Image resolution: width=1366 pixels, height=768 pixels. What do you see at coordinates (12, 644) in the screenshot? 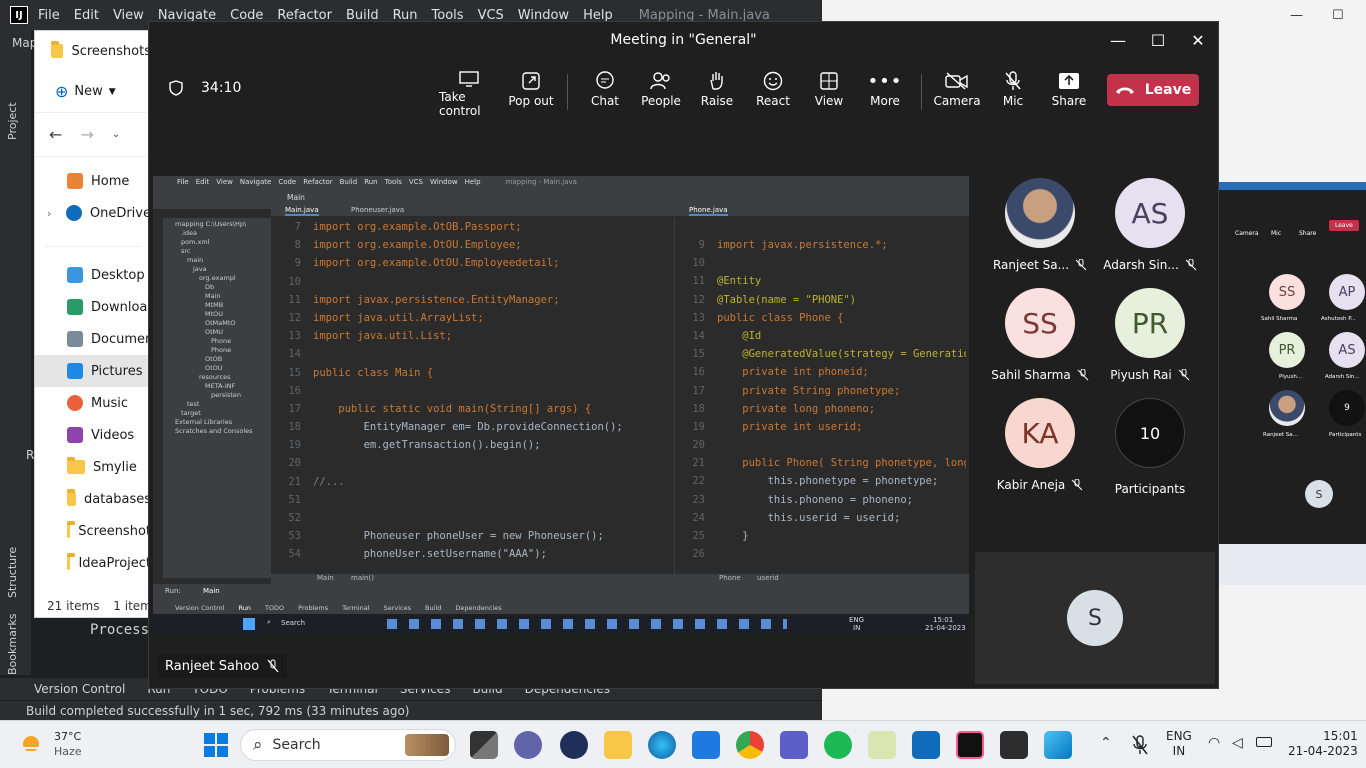
I see `bookmarks-tool-tab: Bookmarks` at bounding box center [12, 644].